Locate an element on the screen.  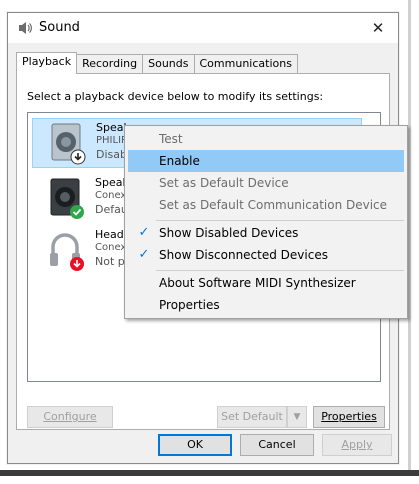
tab-playback: Playback is located at coordinates (47, 63).